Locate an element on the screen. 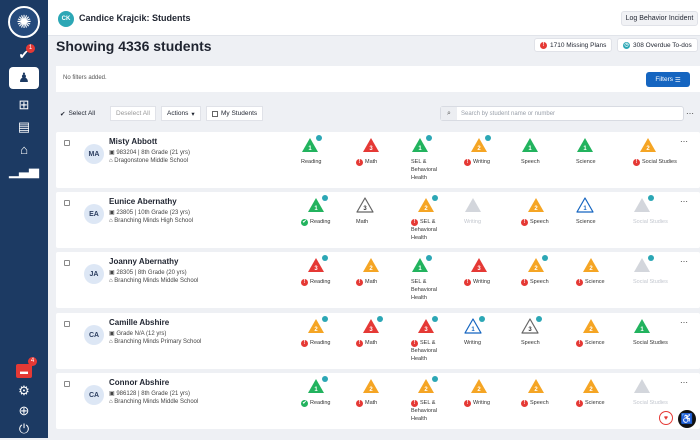  student-name: Joanny Abernathy is located at coordinates (144, 261).